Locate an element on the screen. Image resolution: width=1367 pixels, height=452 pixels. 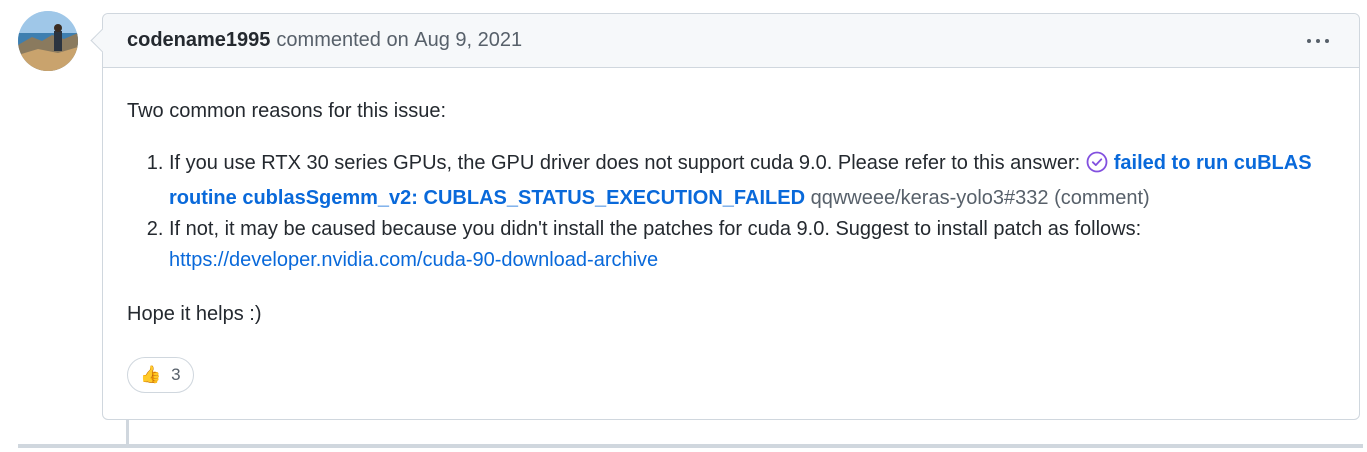
reaction-count: 3 is located at coordinates (176, 374).